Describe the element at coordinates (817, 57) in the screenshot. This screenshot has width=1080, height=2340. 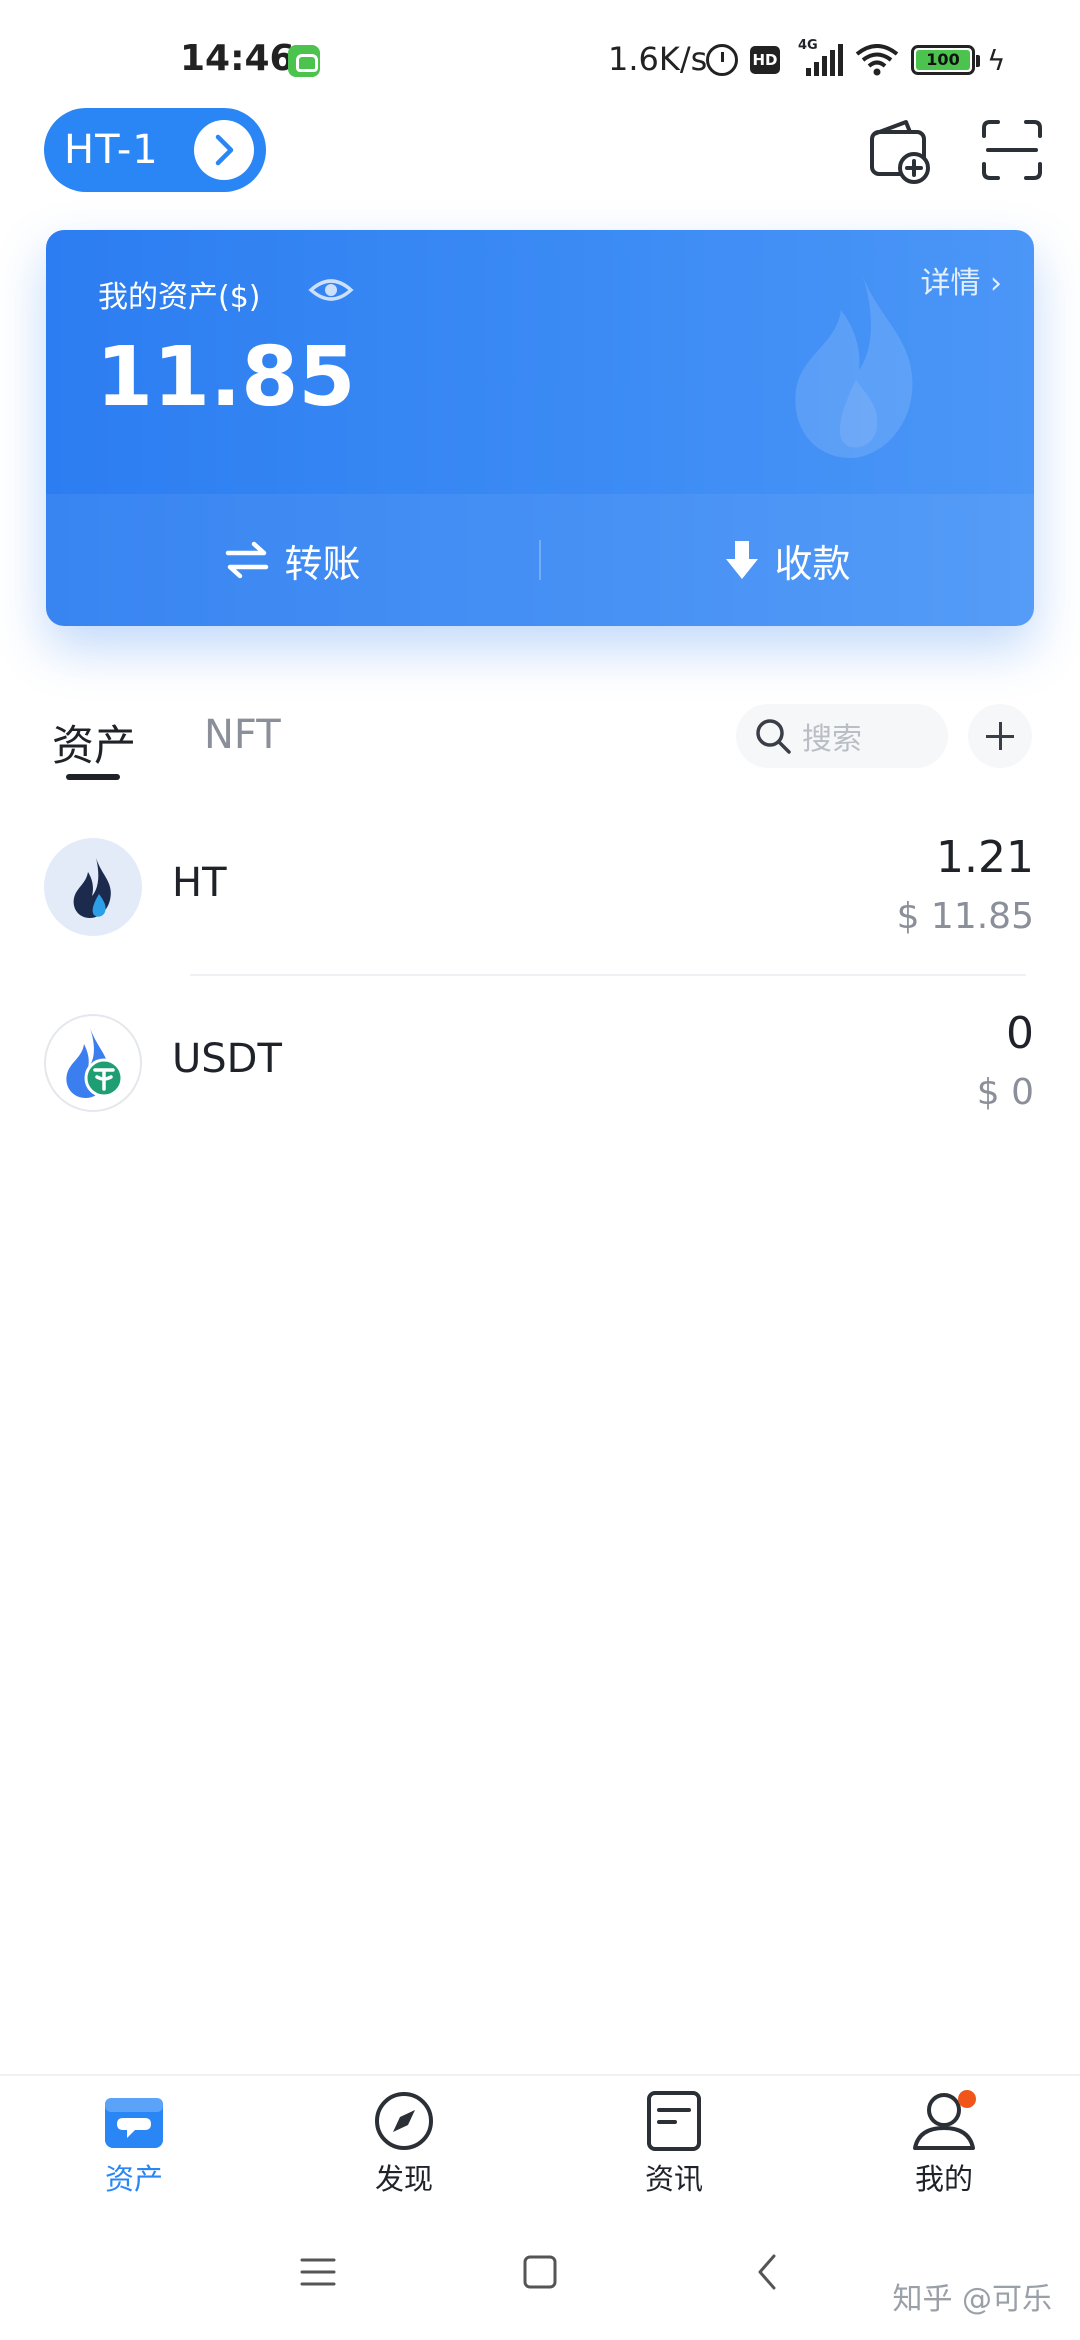
I see `signal-icon: 4G` at that location.